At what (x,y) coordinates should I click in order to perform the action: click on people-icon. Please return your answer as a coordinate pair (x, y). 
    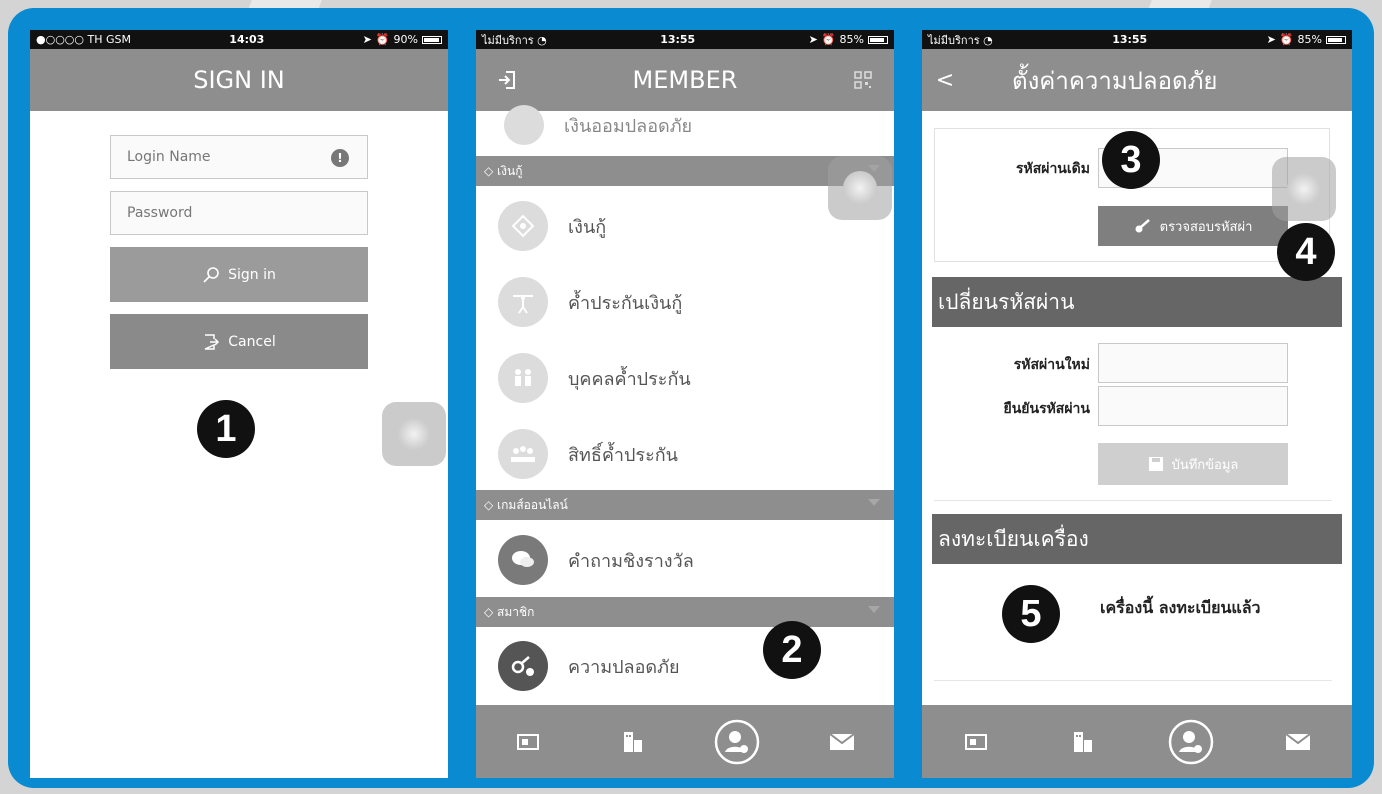
    Looking at the image, I should click on (523, 378).